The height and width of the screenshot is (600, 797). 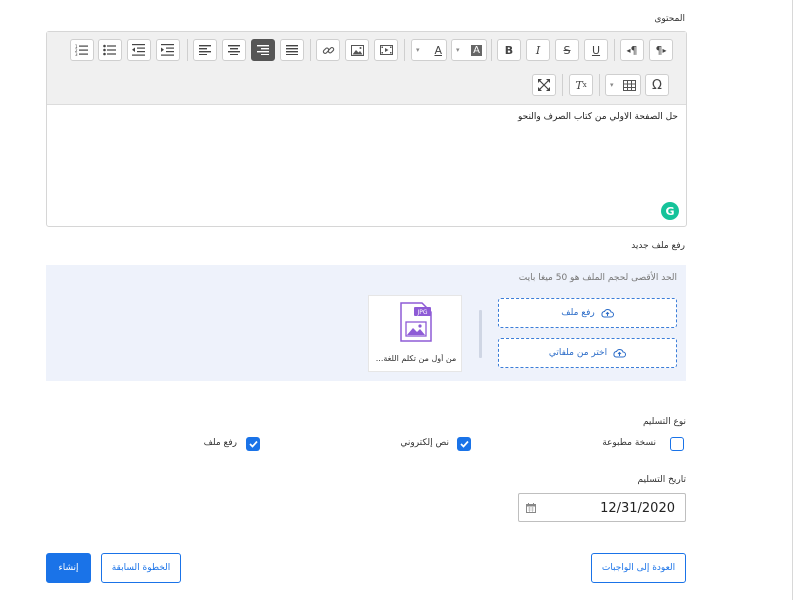 I want to click on upload-divider, so click(x=480, y=334).